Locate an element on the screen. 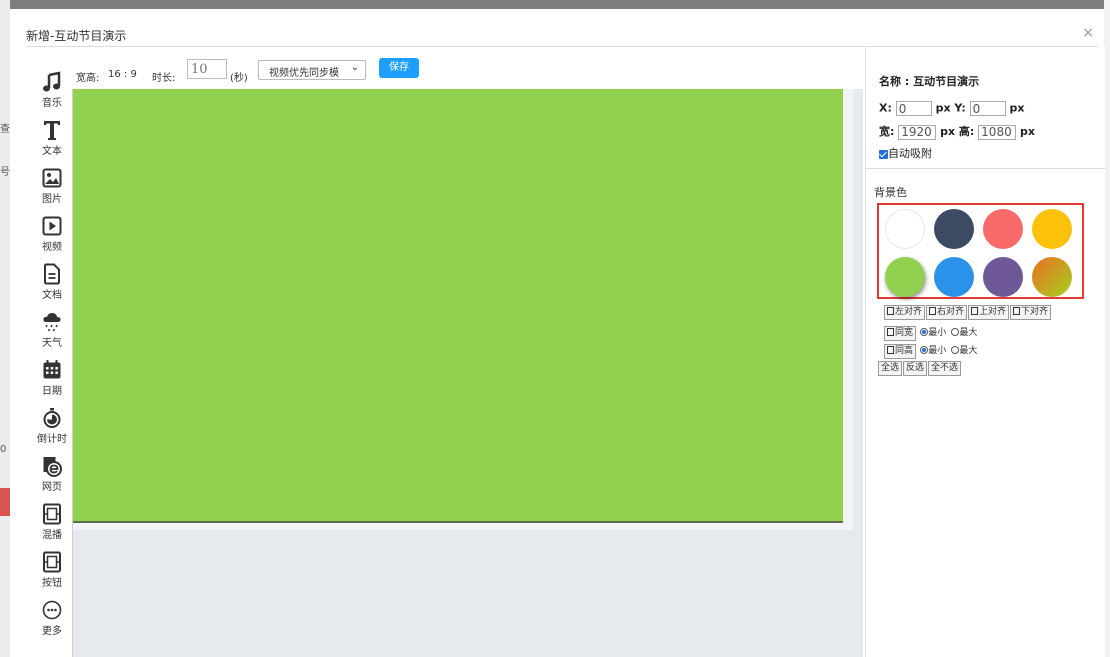 The image size is (1110, 657). component-toolbox: 音乐 文本 图片 视频 文档 天气 日期 倒计时 网页 混播 按钮 更多 is located at coordinates (52, 359).